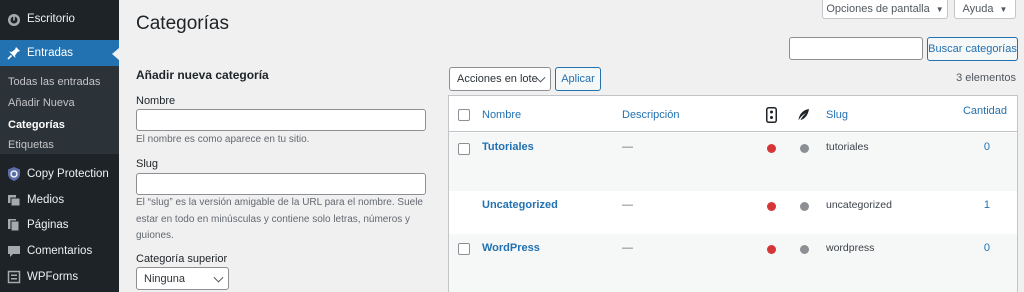 The image size is (1024, 292). Describe the element at coordinates (837, 115) in the screenshot. I see `column-slug: Slug` at that location.